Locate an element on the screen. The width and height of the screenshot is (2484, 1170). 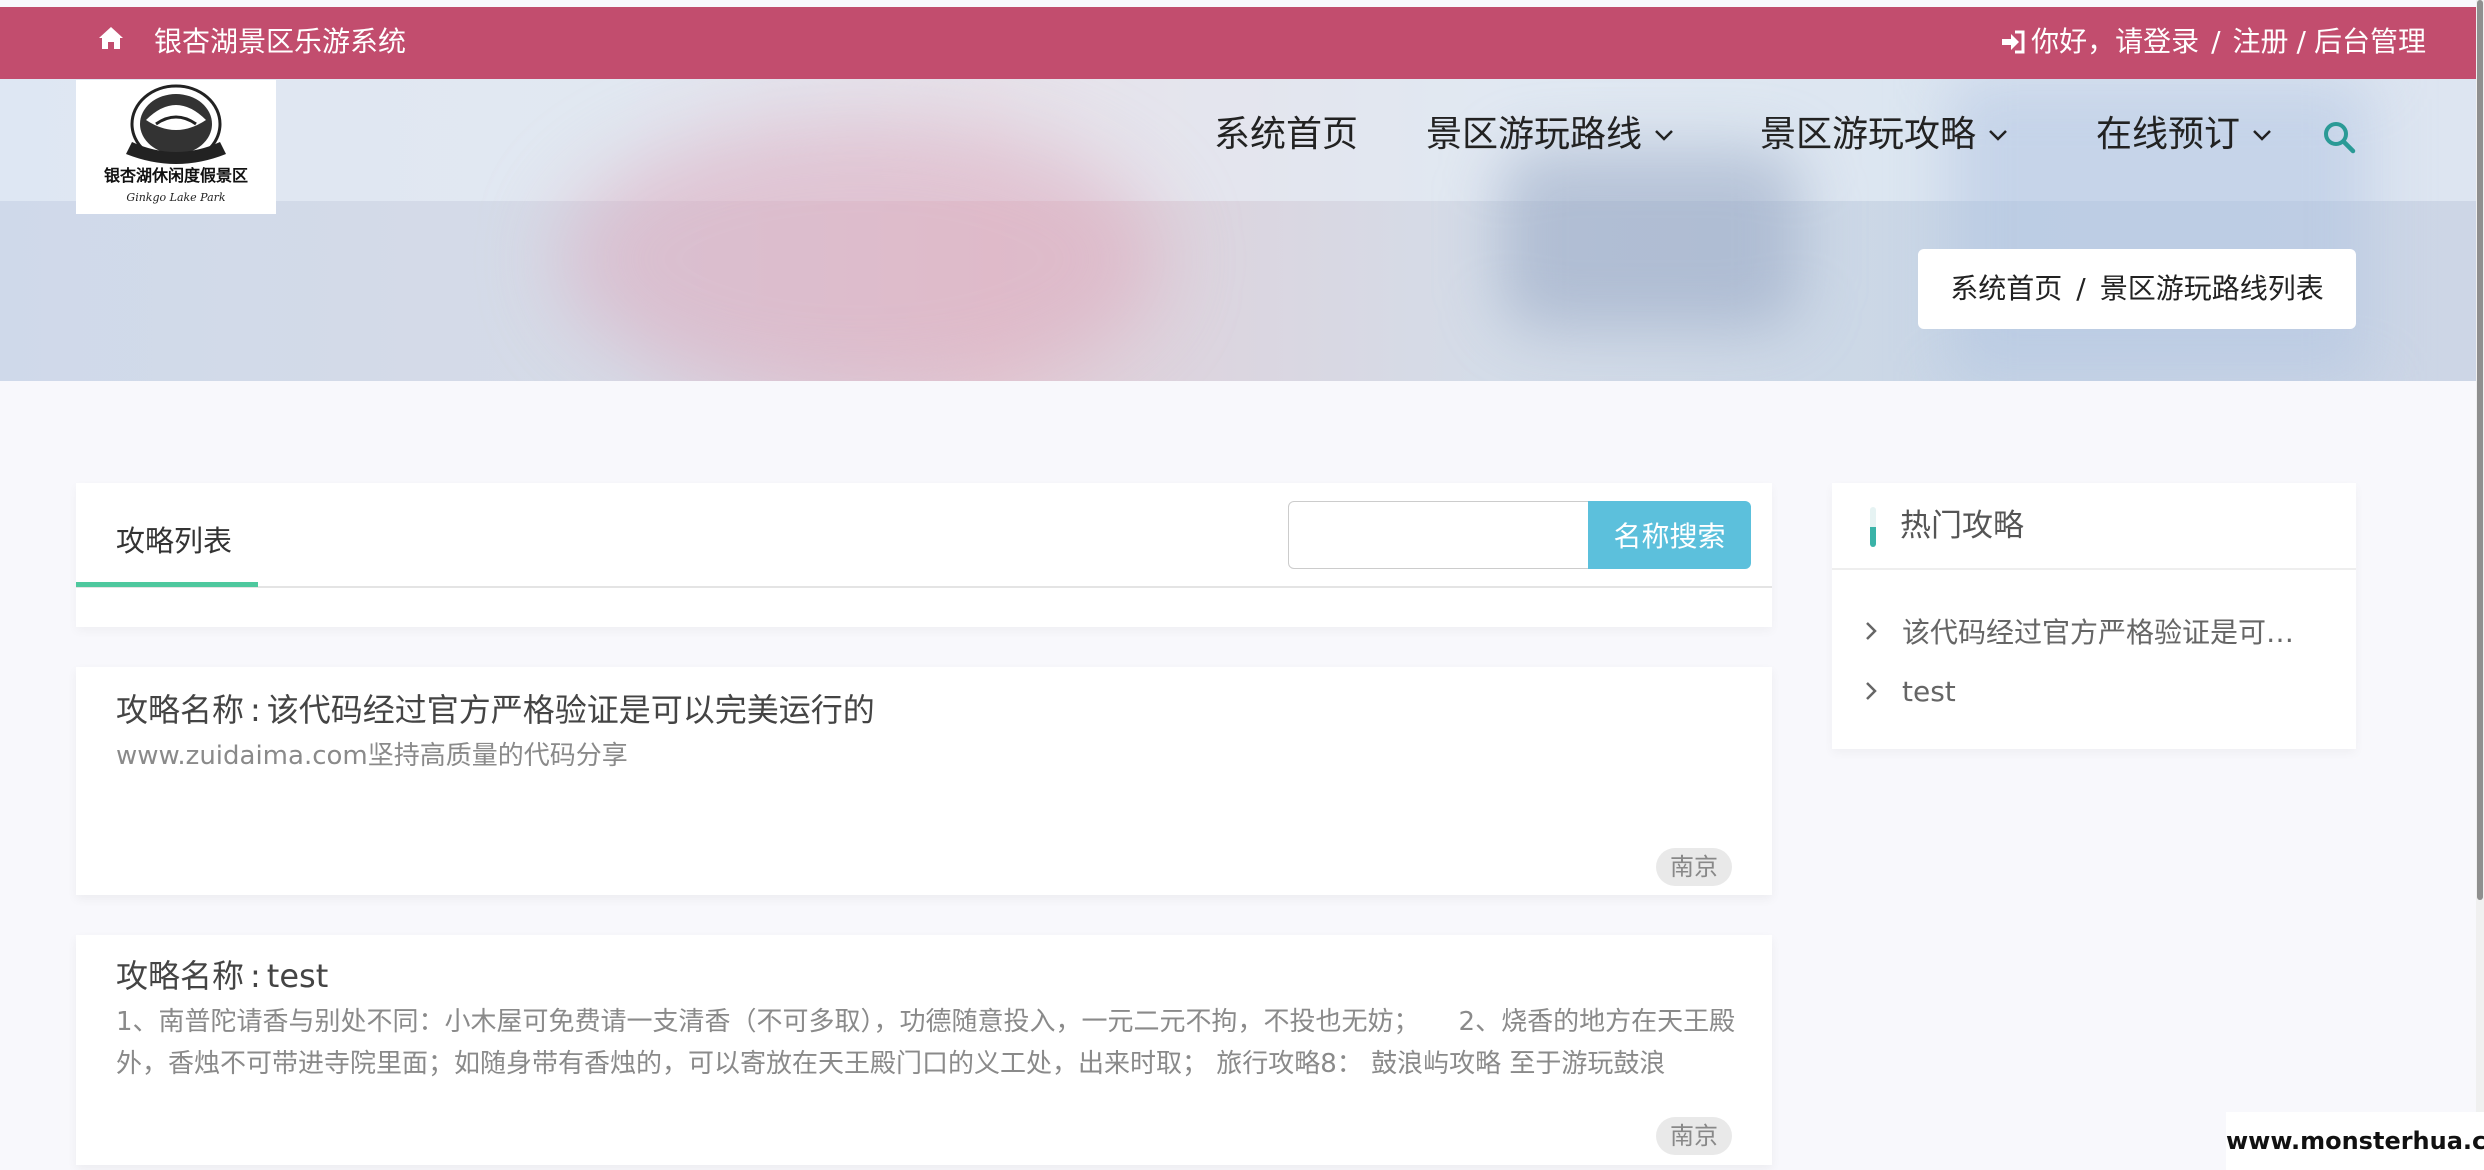
top-bar: 银杏湖景区乐游系统 你好，请登录 / 注册 / 后台管理 is located at coordinates (1238, 43).